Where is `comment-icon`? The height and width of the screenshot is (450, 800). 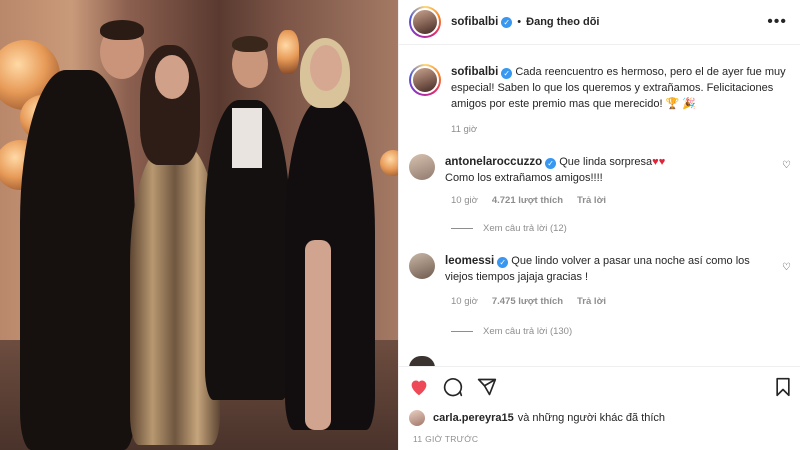
comment-icon is located at coordinates (453, 387).